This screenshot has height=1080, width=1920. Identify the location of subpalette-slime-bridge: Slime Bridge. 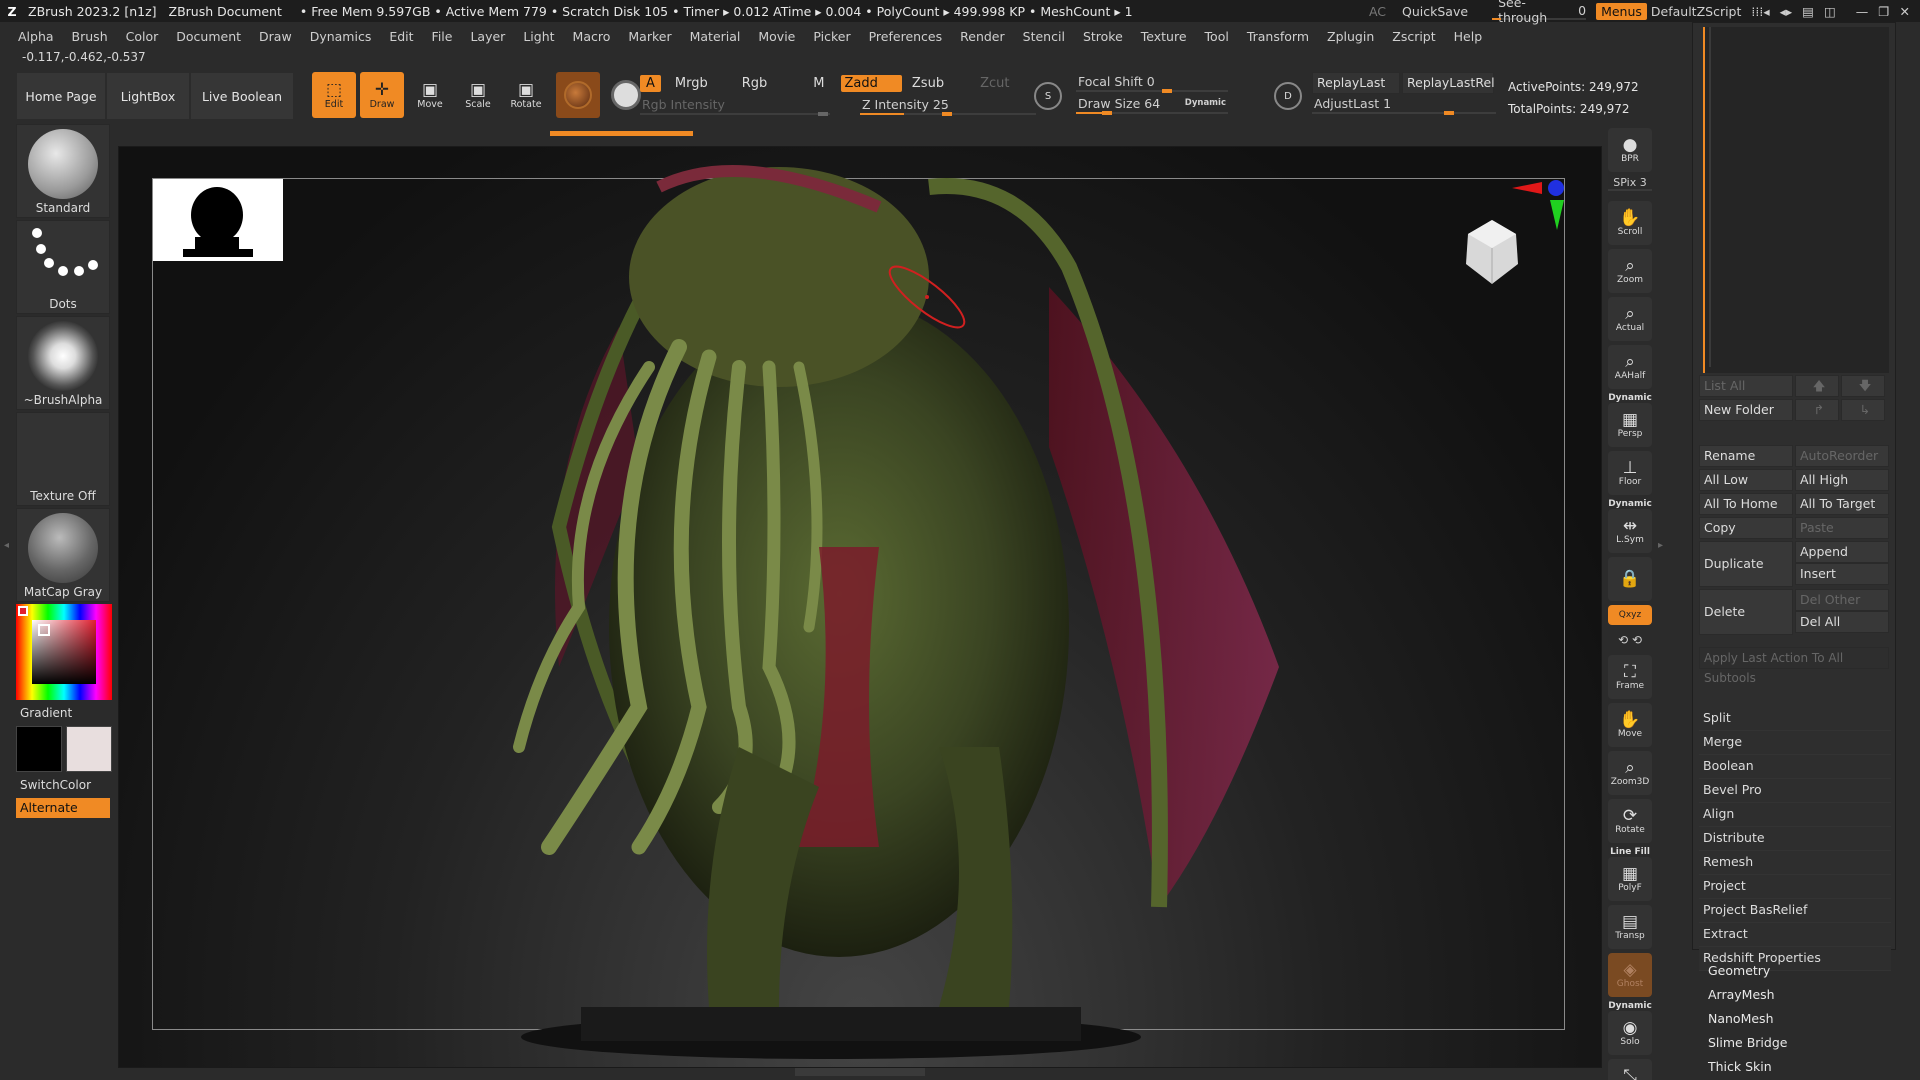
(1795, 1044).